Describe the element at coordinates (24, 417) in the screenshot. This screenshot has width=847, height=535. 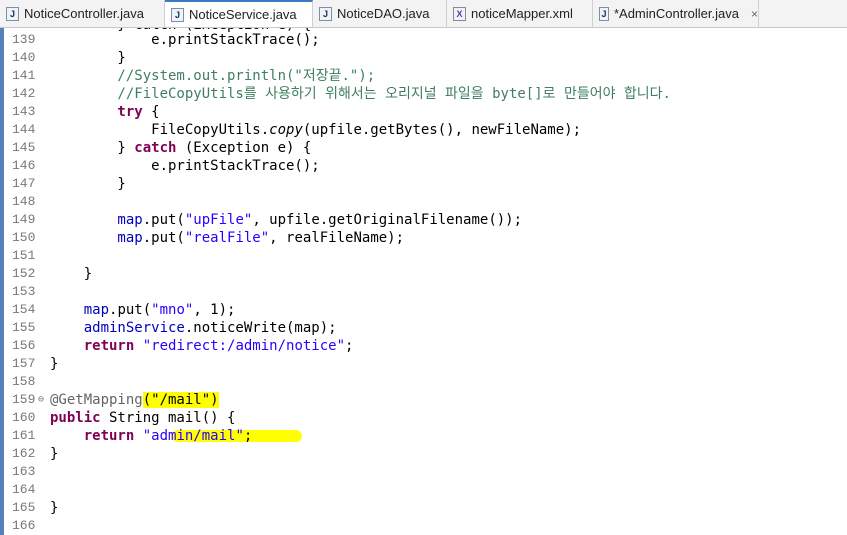
I see `line-number: 160` at that location.